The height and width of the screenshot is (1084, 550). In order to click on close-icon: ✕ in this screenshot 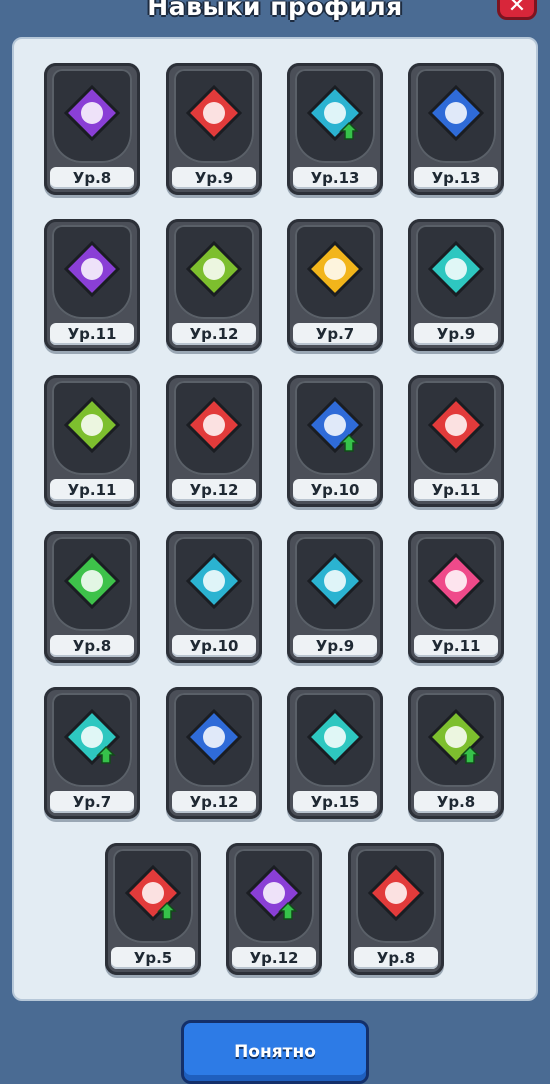, I will do `click(517, 9)`.